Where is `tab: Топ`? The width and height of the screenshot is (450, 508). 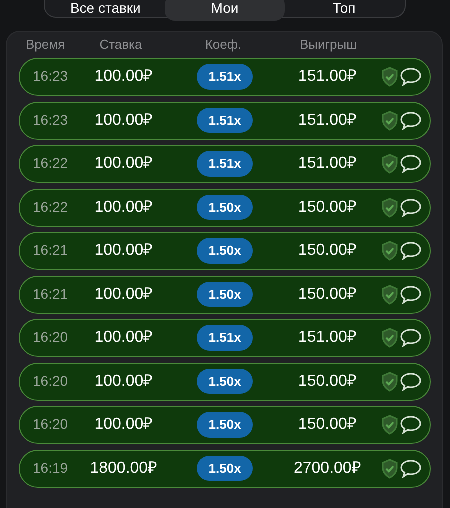 tab: Топ is located at coordinates (344, 10).